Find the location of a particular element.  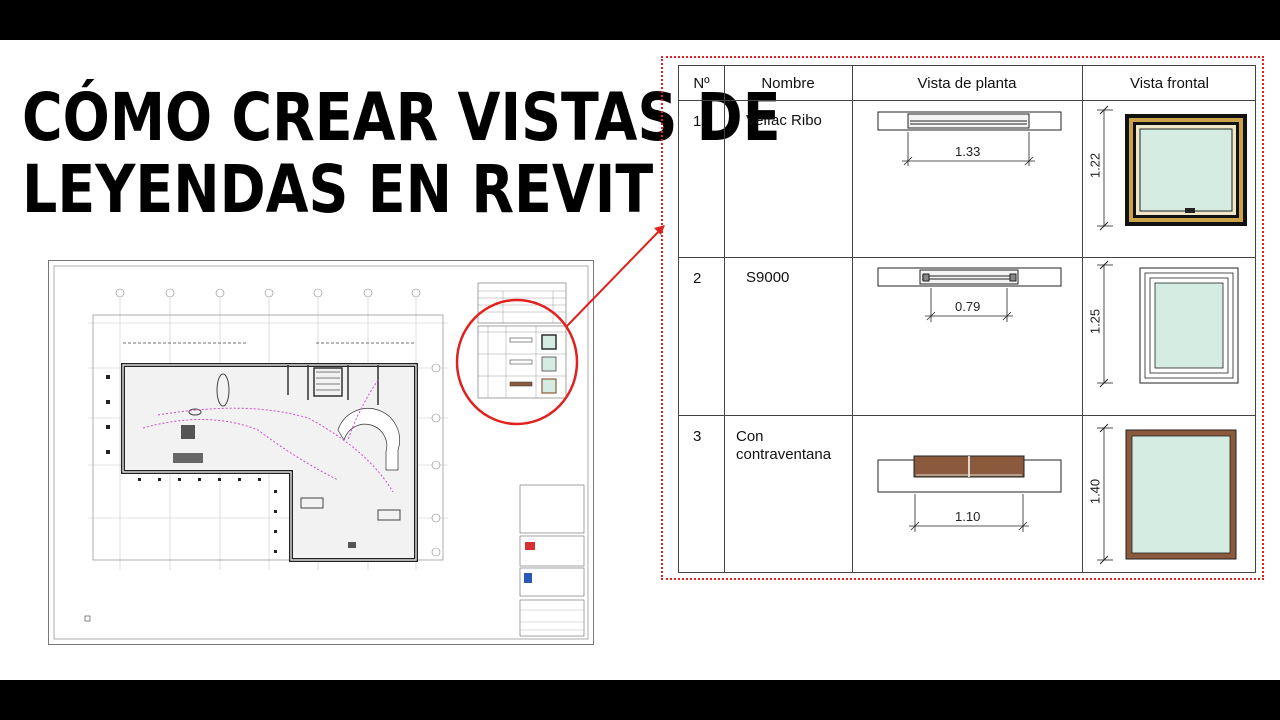

title-line-1: CÓMO CREAR VISTAS DE is located at coordinates (401, 117).